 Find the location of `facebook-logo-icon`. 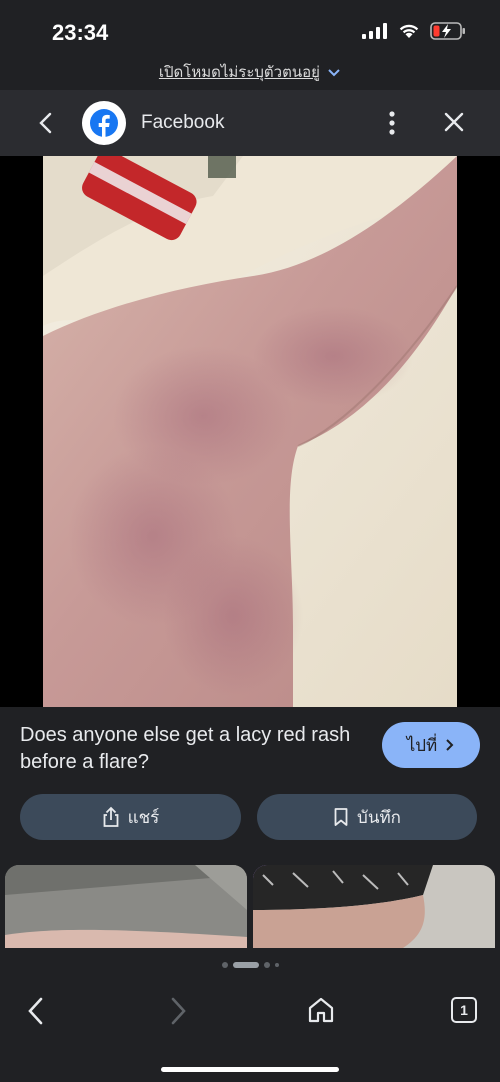

facebook-logo-icon is located at coordinates (104, 123).